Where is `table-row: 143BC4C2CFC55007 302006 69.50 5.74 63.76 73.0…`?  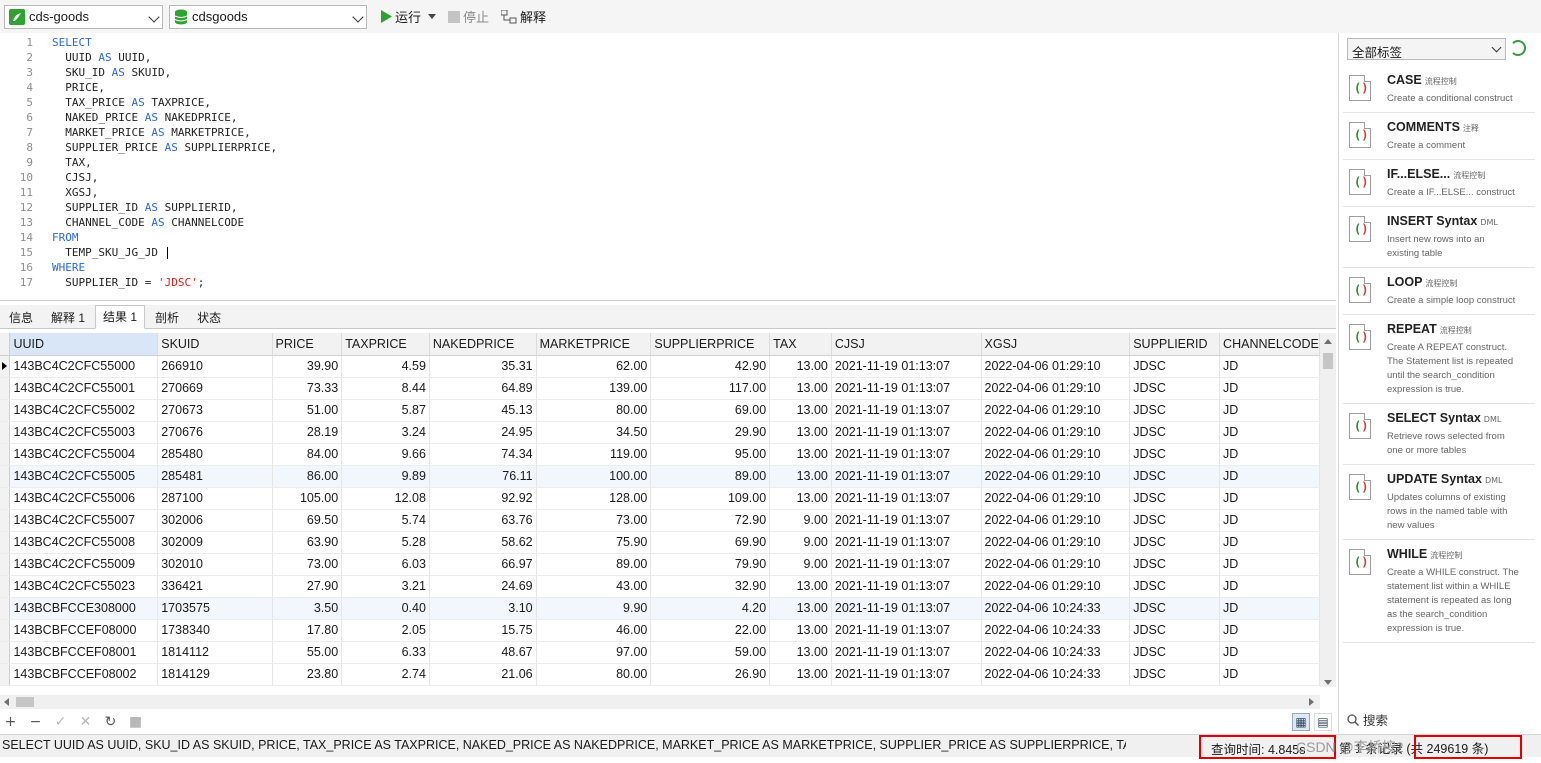
table-row: 143BC4C2CFC55007 302006 69.50 5.74 63.76 73.0… is located at coordinates (660, 520).